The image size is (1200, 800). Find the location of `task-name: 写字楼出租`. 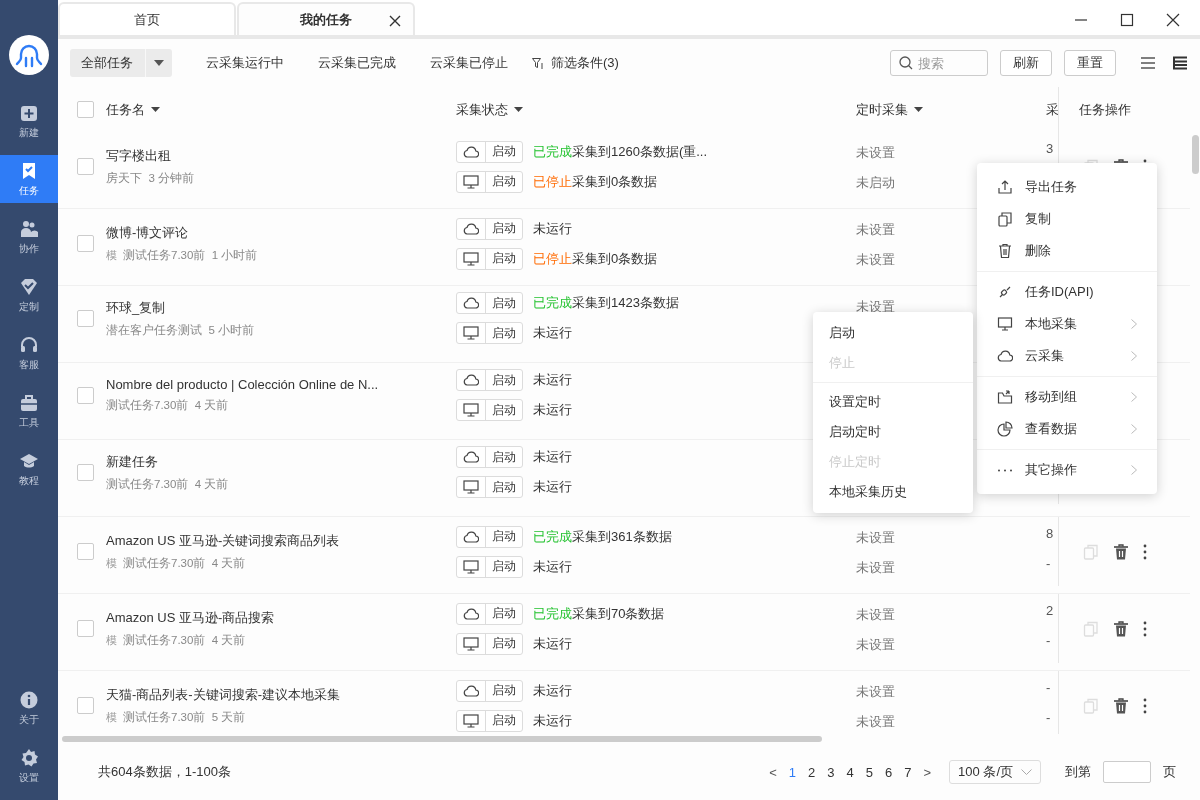

task-name: 写字楼出租 is located at coordinates (138, 156).